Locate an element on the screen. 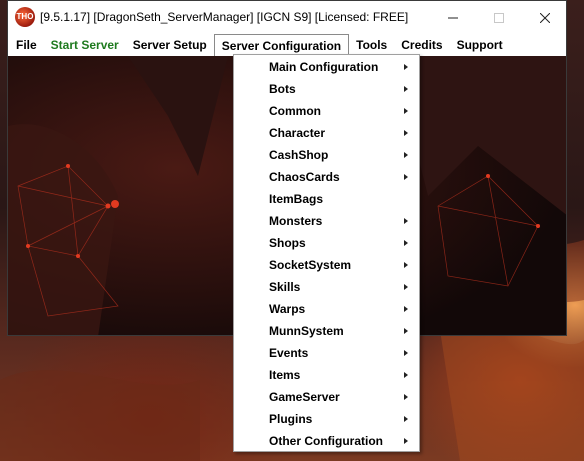 The width and height of the screenshot is (584, 461). menu-server-setup: Server Setup is located at coordinates (170, 45).